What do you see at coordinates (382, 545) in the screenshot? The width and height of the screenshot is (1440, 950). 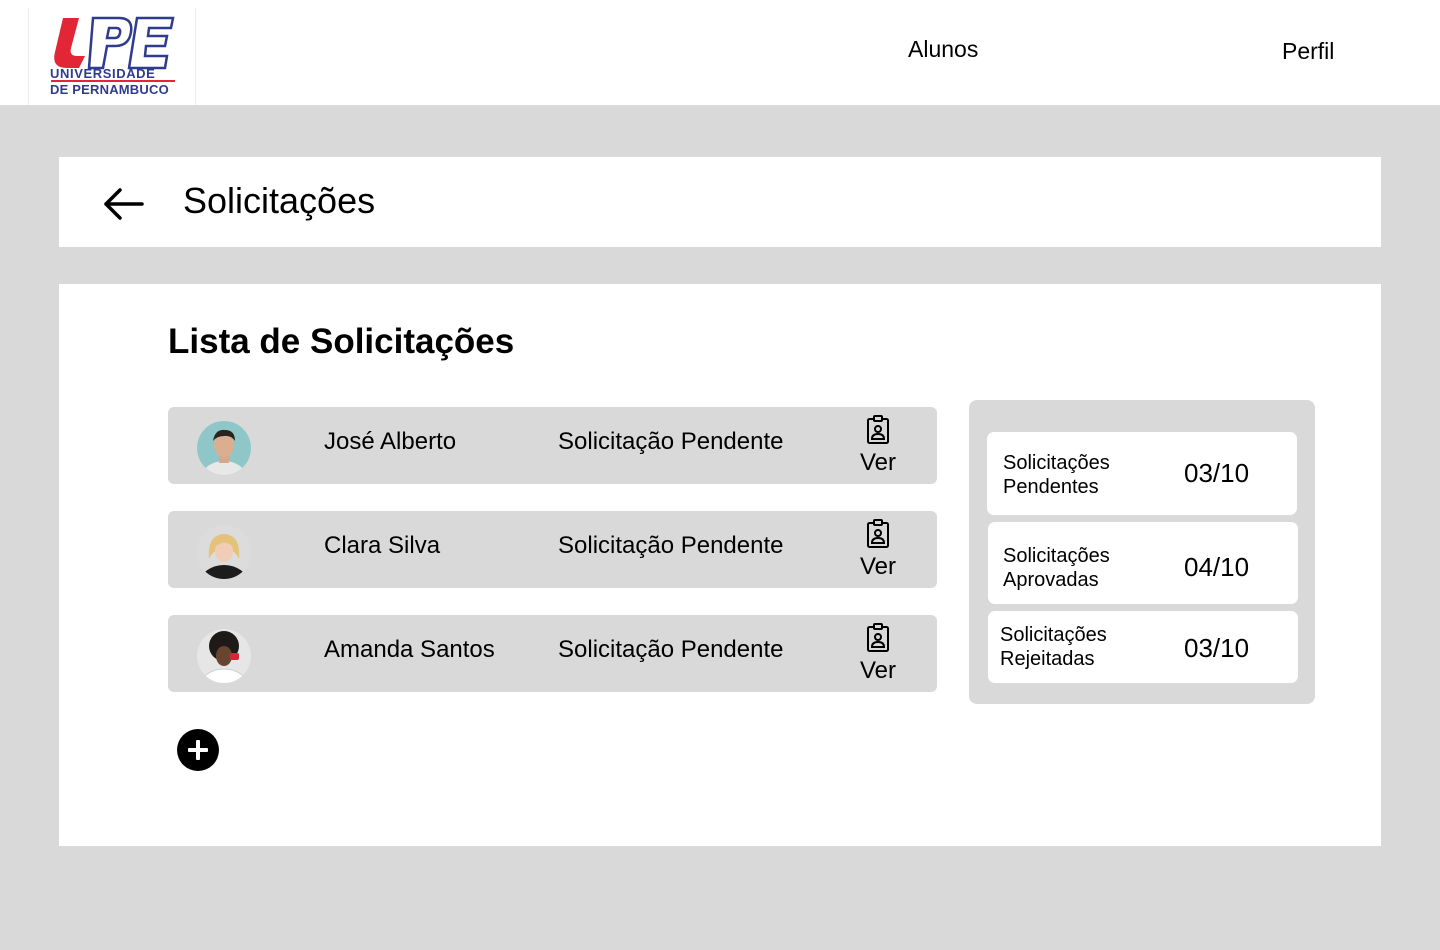 I see `request-name: Clara Silva` at bounding box center [382, 545].